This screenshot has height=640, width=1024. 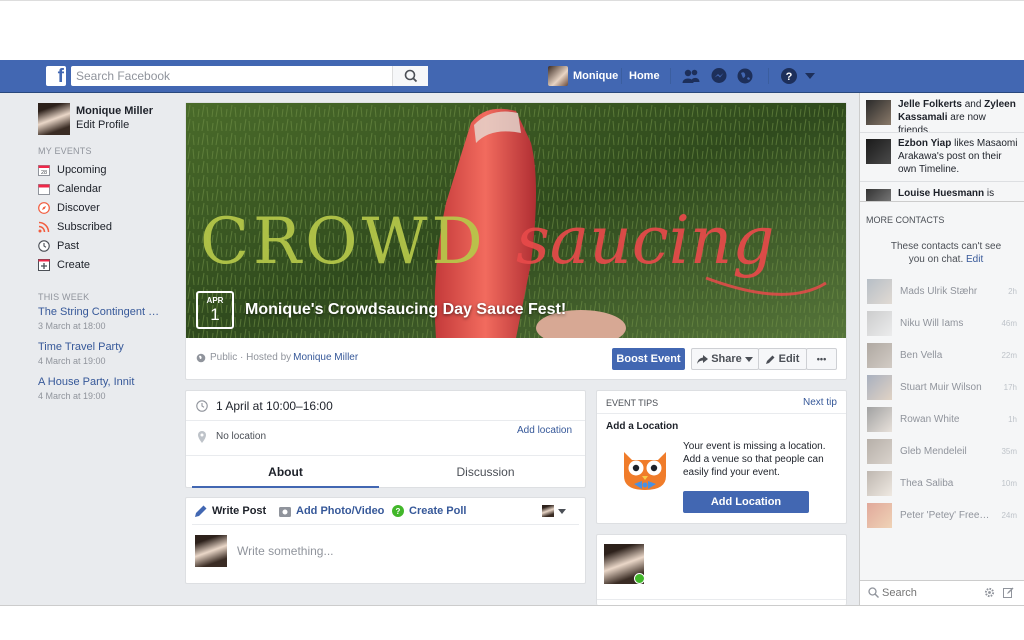 I want to click on sidebar-item-label: Past, so click(x=68, y=246).